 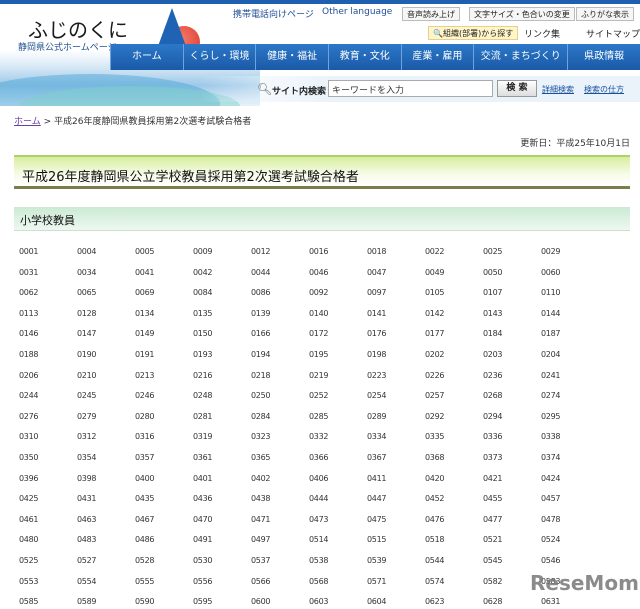 I want to click on passer-number: 0477, so click(x=493, y=519).